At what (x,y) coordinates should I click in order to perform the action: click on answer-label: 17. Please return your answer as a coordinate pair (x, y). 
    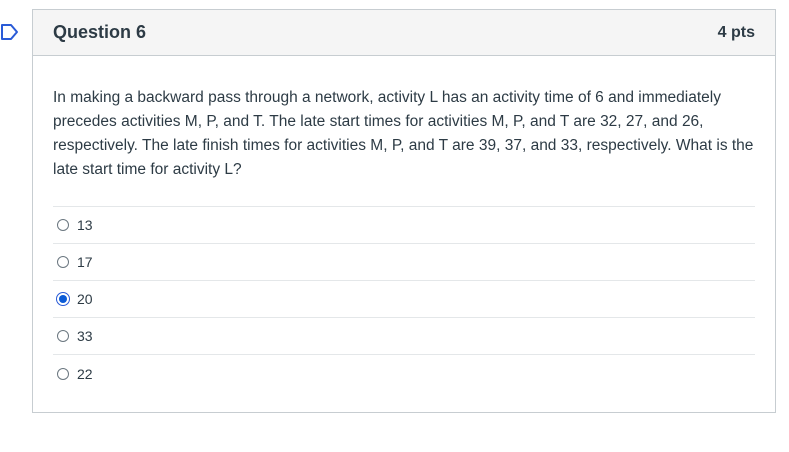
    Looking at the image, I should click on (85, 262).